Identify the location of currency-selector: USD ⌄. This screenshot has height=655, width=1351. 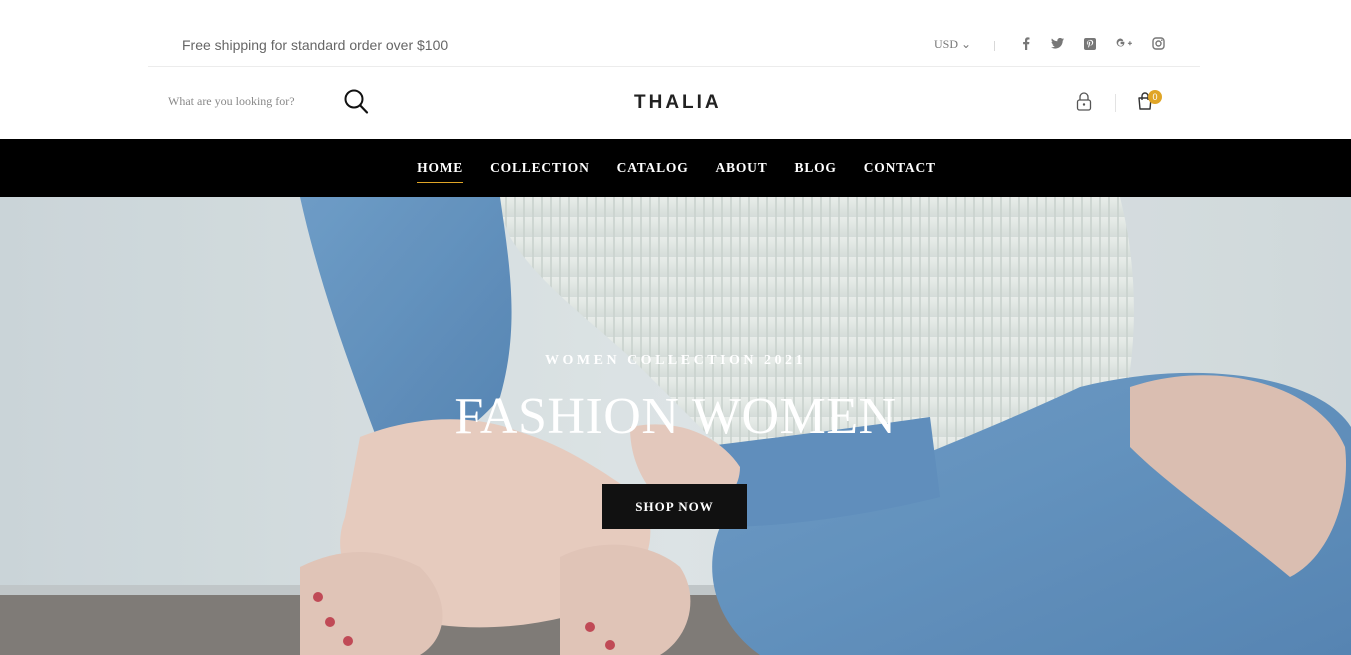
(952, 44).